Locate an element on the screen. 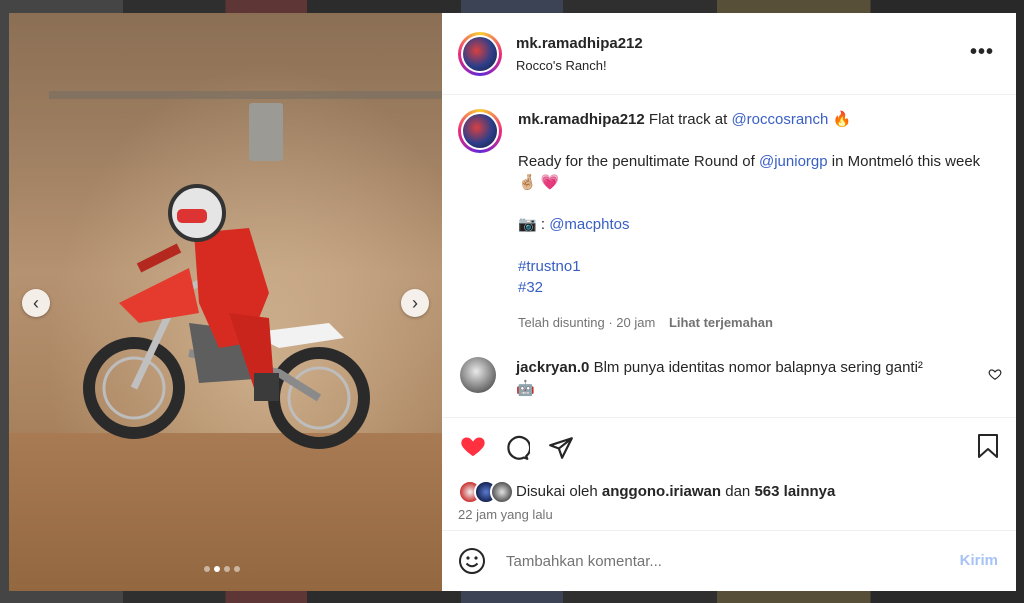 This screenshot has width=1024, height=603. edited-time: Telah disunting · 20 jam is located at coordinates (587, 322).